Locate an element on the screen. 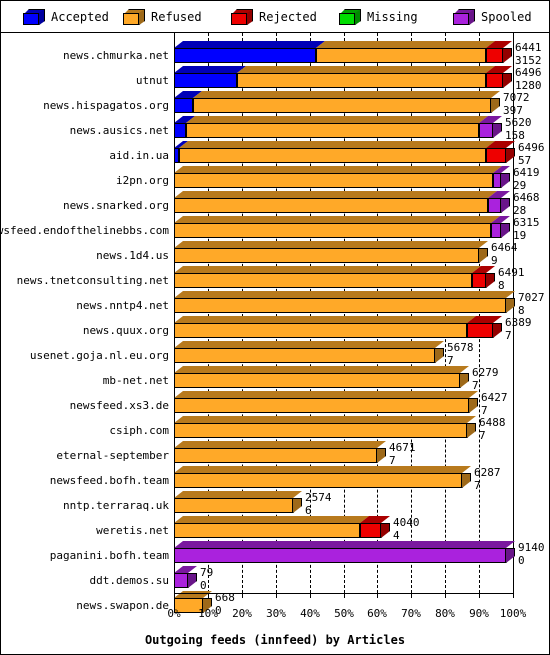 The width and height of the screenshot is (550, 655). bar-value-labels: 6389 7 is located at coordinates (518, 329).